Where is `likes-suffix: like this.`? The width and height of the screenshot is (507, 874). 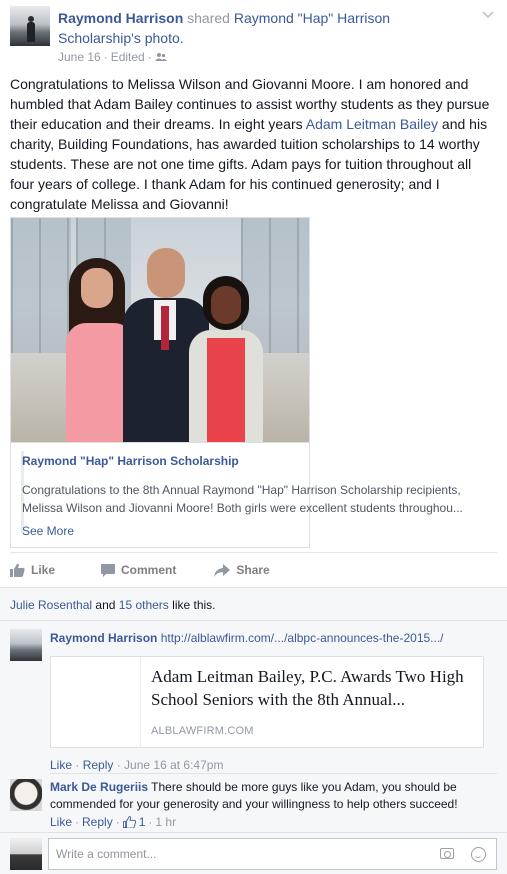
likes-suffix: like this. is located at coordinates (192, 605).